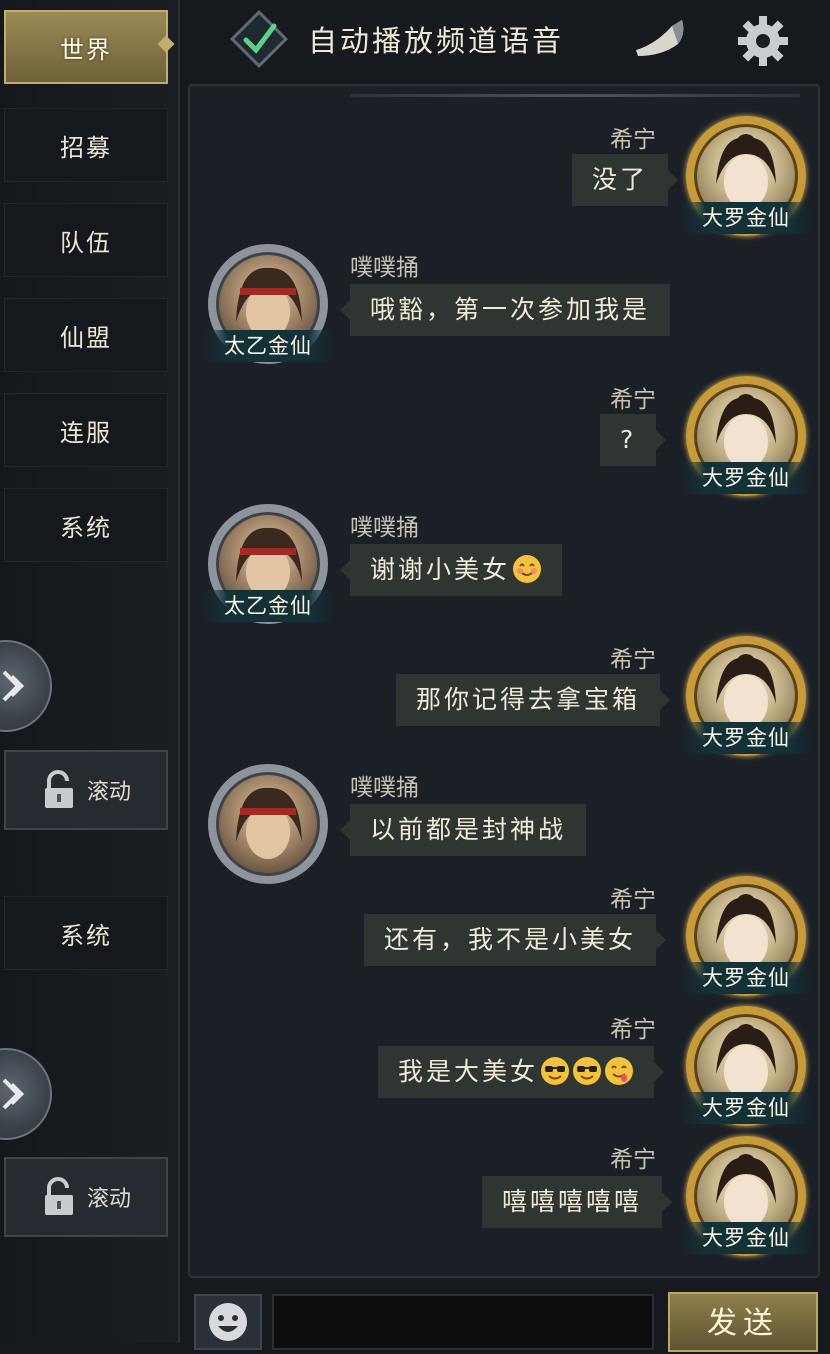  Describe the element at coordinates (763, 41) in the screenshot. I see `gear-icon` at that location.